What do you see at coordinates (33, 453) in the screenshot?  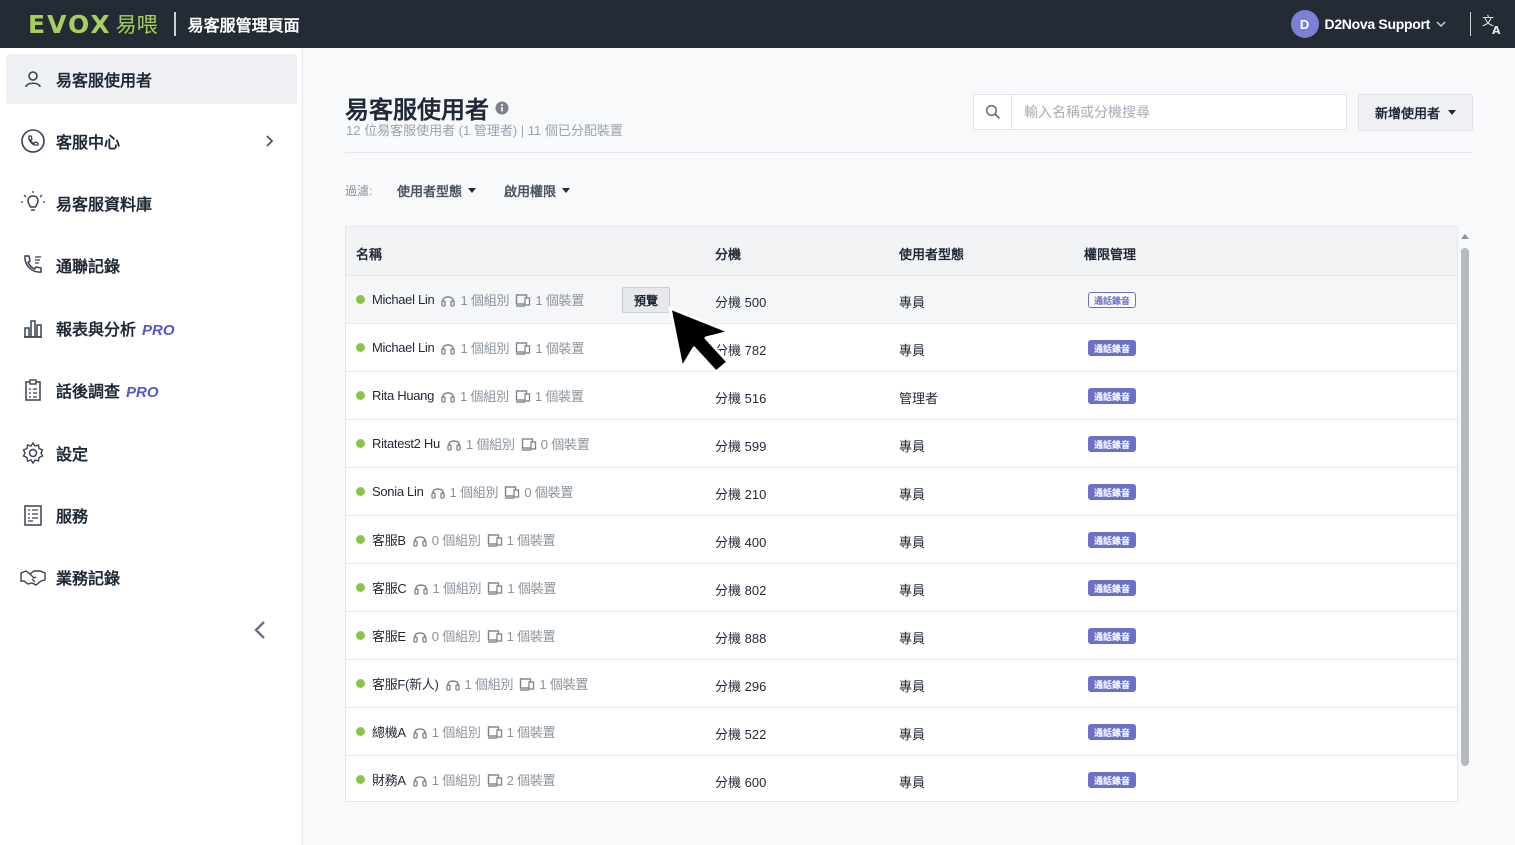 I see `gear-icon` at bounding box center [33, 453].